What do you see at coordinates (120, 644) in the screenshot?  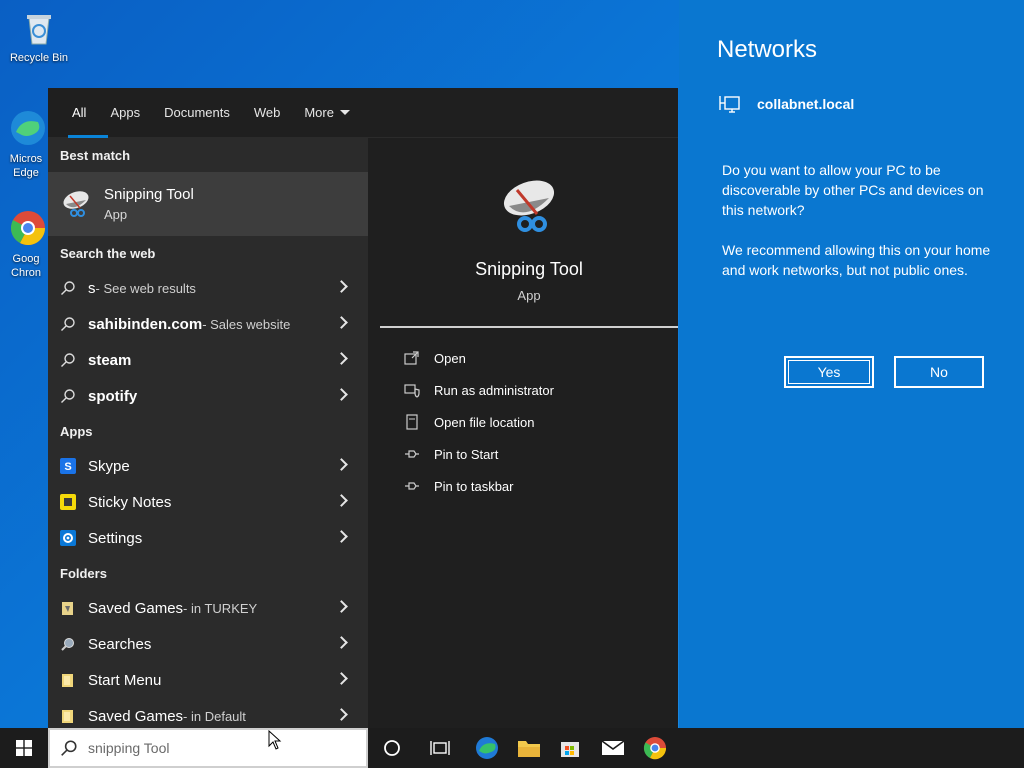 I see `folder-item-label: Searches` at bounding box center [120, 644].